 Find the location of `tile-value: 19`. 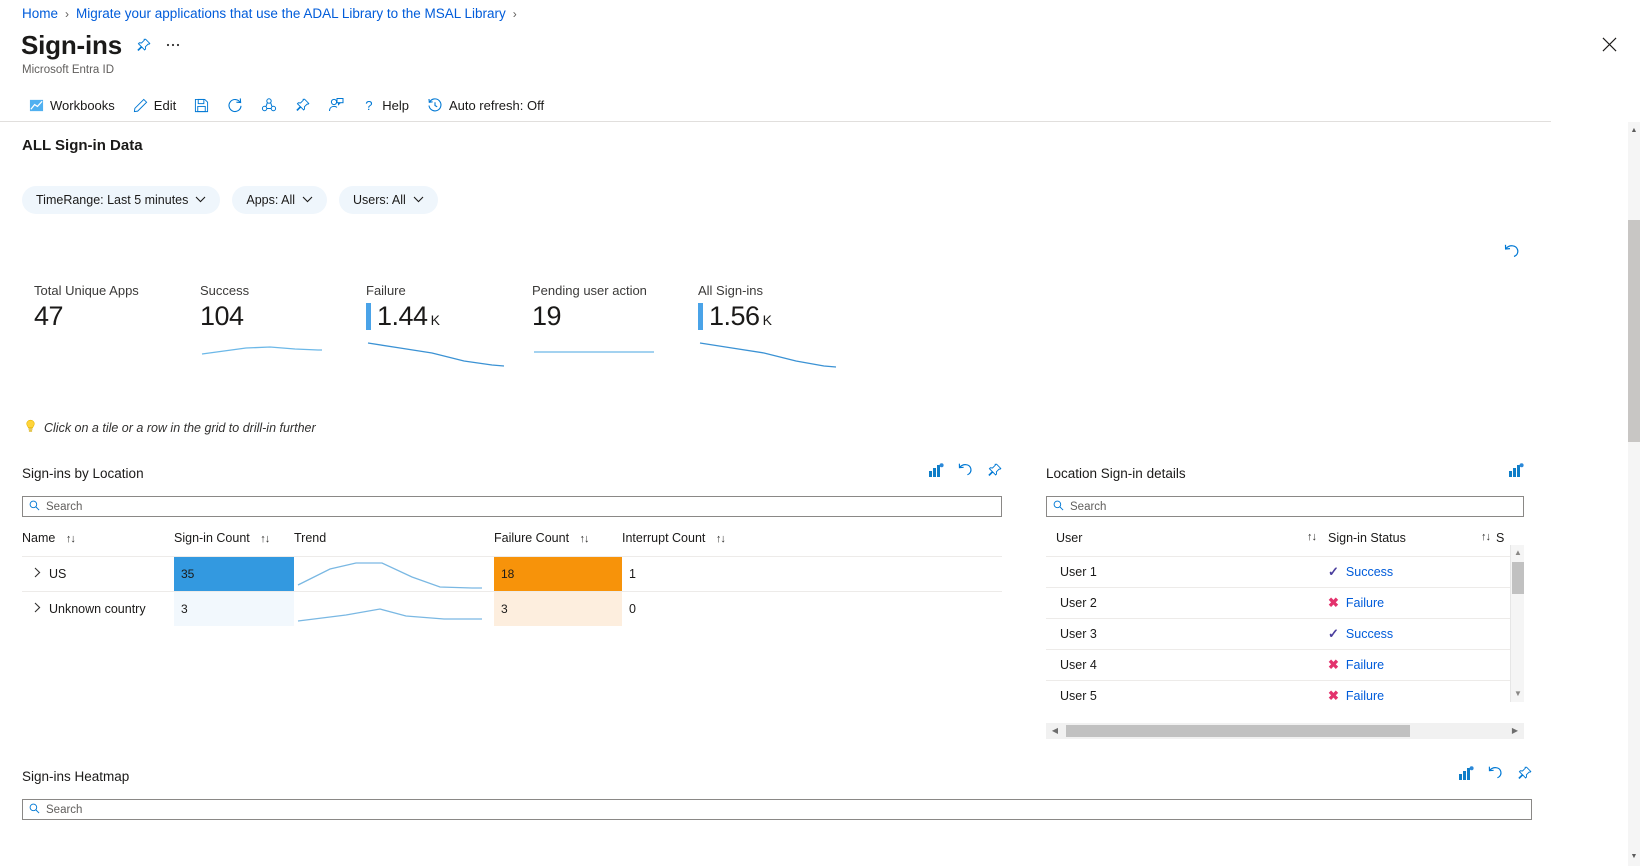

tile-value: 19 is located at coordinates (547, 316).